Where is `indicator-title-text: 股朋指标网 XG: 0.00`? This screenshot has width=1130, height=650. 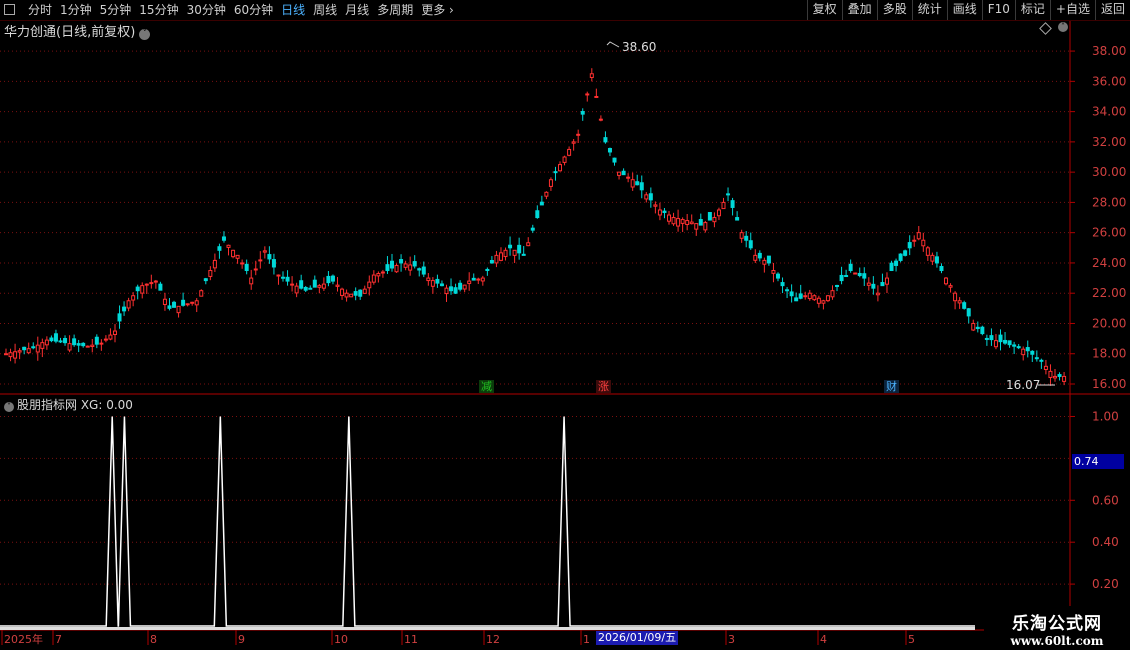
indicator-title-text: 股朋指标网 XG: 0.00 is located at coordinates (75, 405).